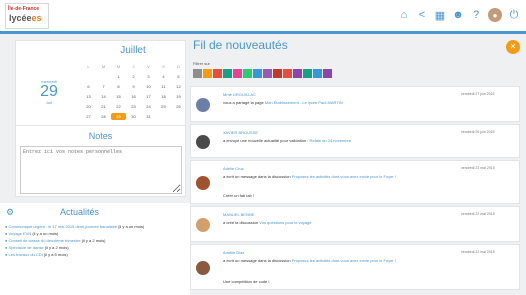 This screenshot has width=526, height=295. What do you see at coordinates (257, 176) in the screenshot?
I see `post-action-text: a écrit un message dans la discussion` at bounding box center [257, 176].